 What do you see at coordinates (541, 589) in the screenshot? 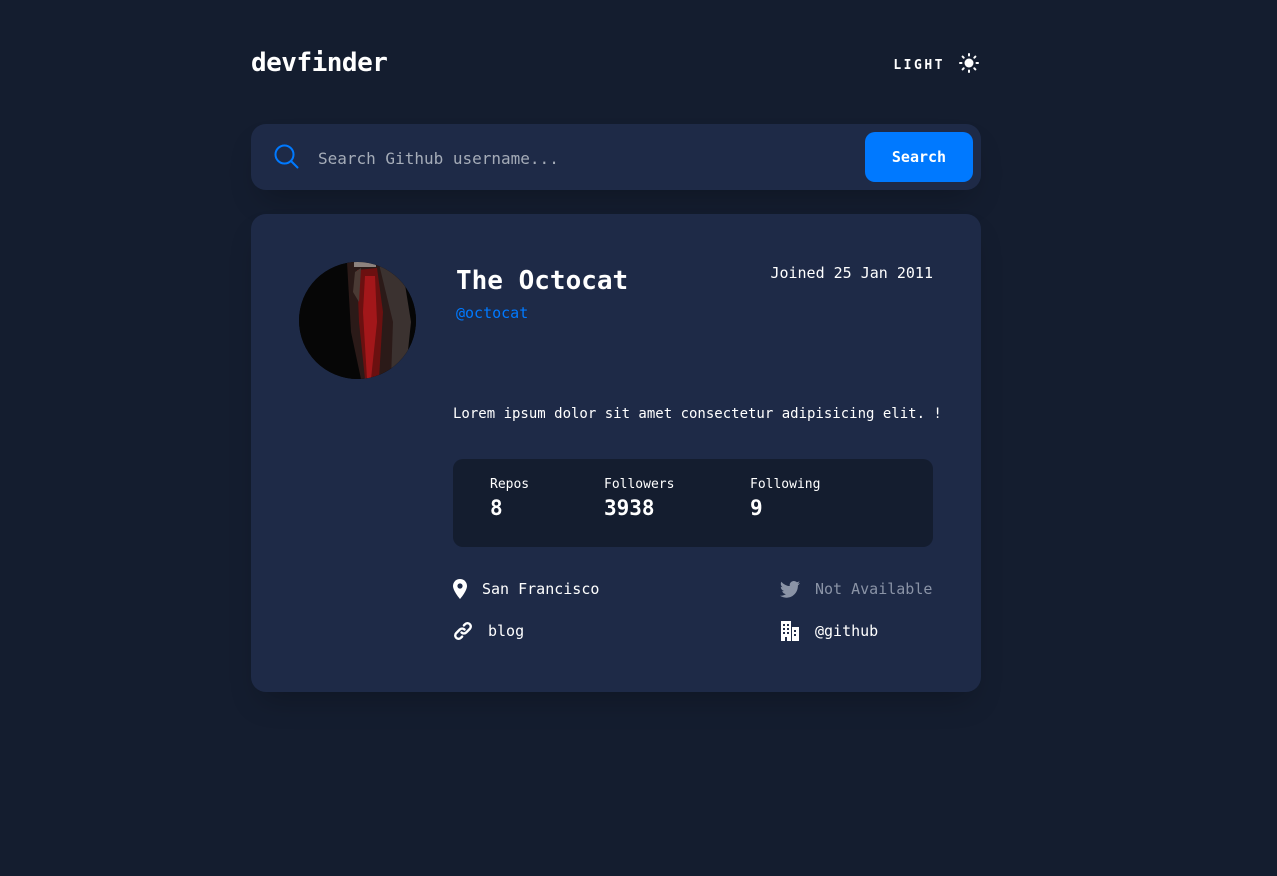
I see `location-text: San Francisco` at bounding box center [541, 589].